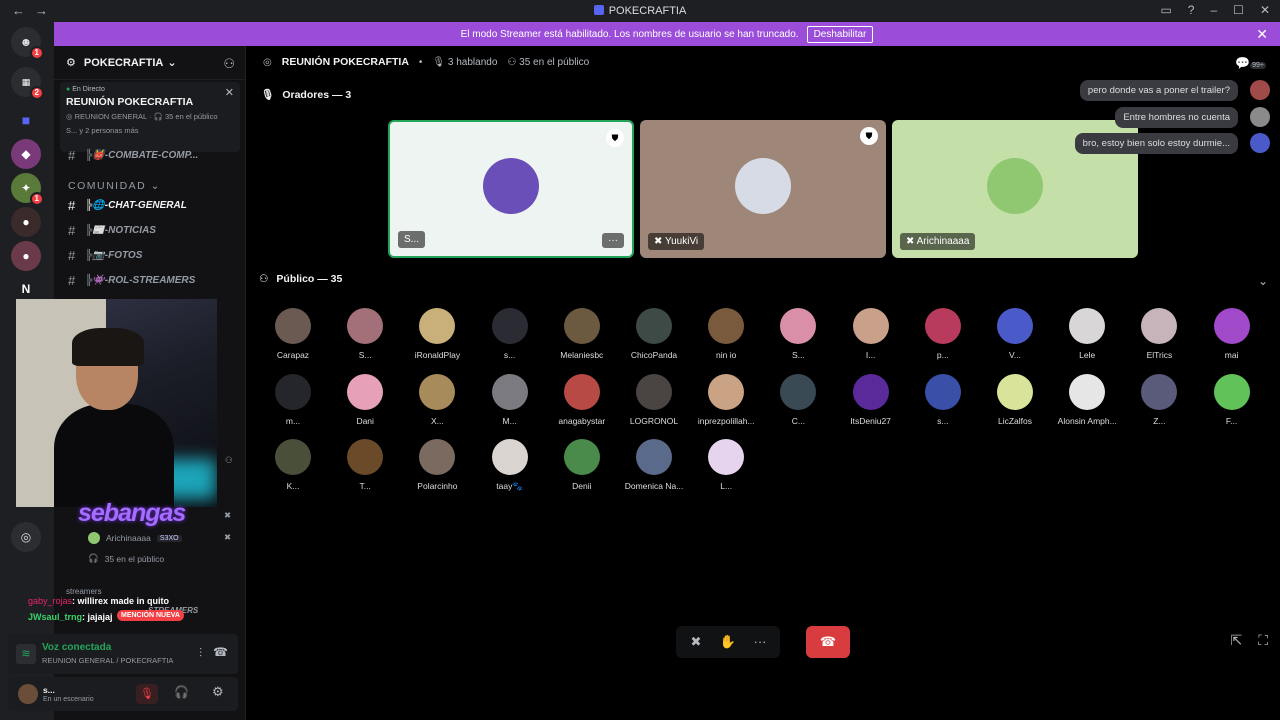 The width and height of the screenshot is (1280, 720). What do you see at coordinates (365, 399) in the screenshot?
I see `audience-member: Dani` at bounding box center [365, 399].